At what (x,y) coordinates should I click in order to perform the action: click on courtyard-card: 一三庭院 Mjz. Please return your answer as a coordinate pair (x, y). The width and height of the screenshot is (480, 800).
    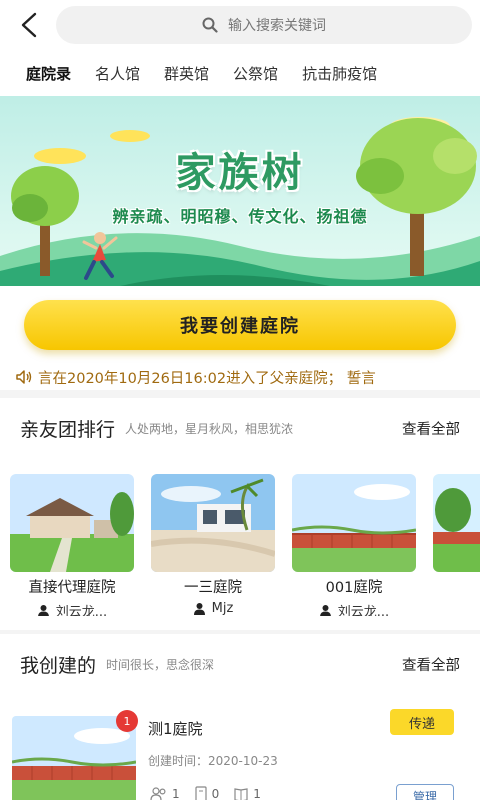
    Looking at the image, I should click on (213, 545).